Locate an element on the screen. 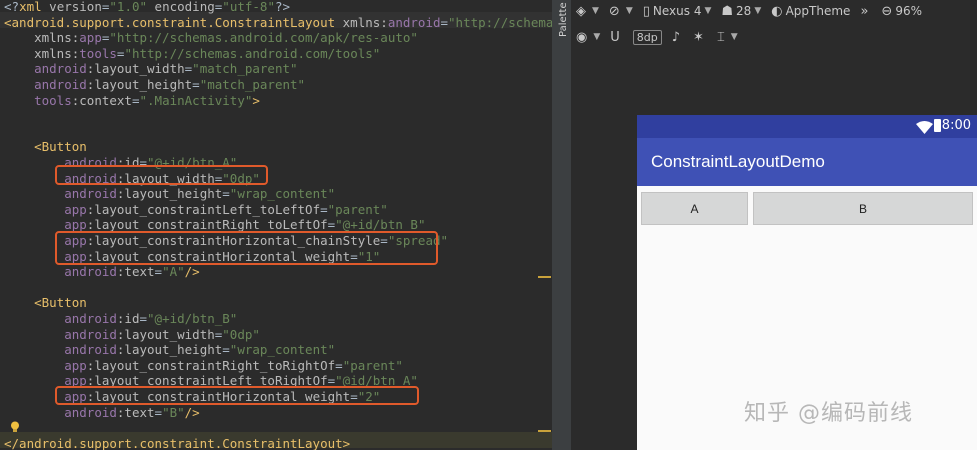 The image size is (977, 450). eye-icon: ◉ is located at coordinates (582, 37).